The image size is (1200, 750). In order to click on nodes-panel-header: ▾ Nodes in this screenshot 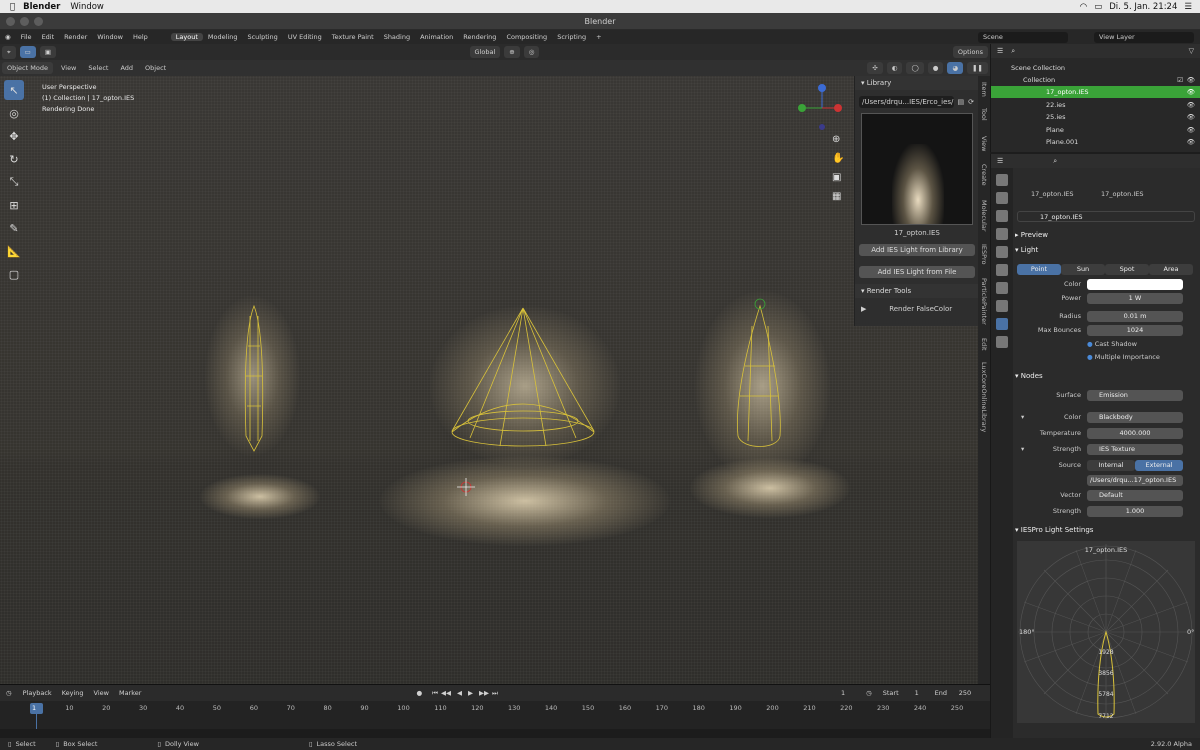, I will do `click(1029, 376)`.